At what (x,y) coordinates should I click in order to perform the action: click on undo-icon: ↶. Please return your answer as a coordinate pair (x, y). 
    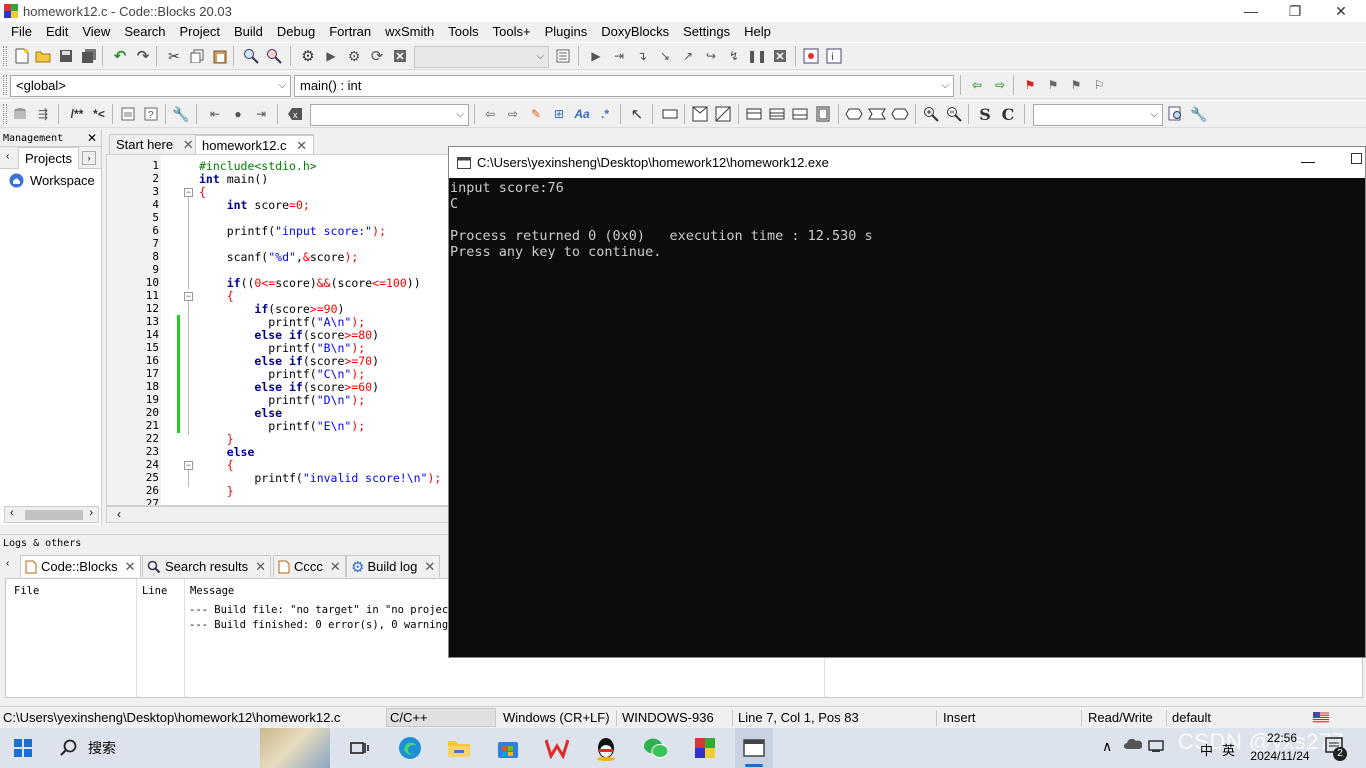
    Looking at the image, I should click on (120, 56).